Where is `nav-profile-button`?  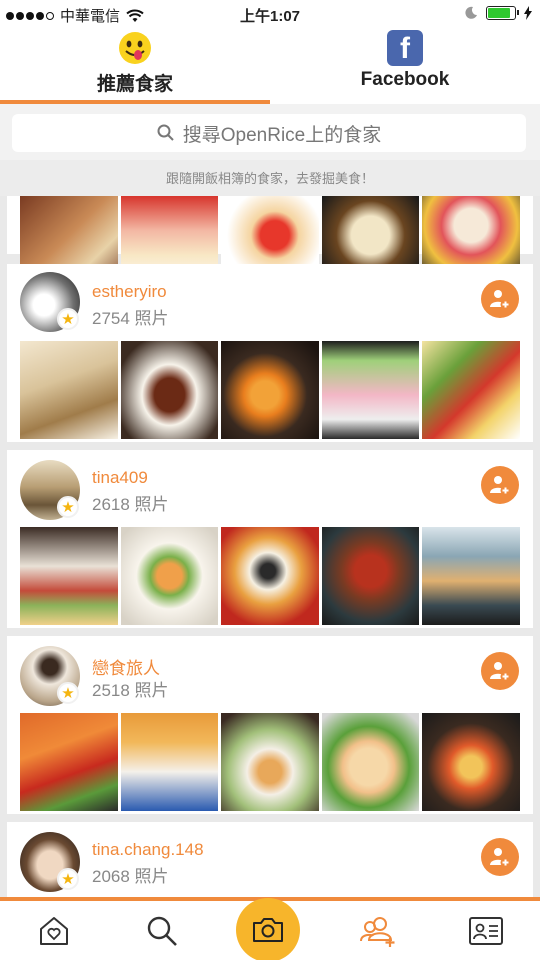
nav-profile-button is located at coordinates (486, 930).